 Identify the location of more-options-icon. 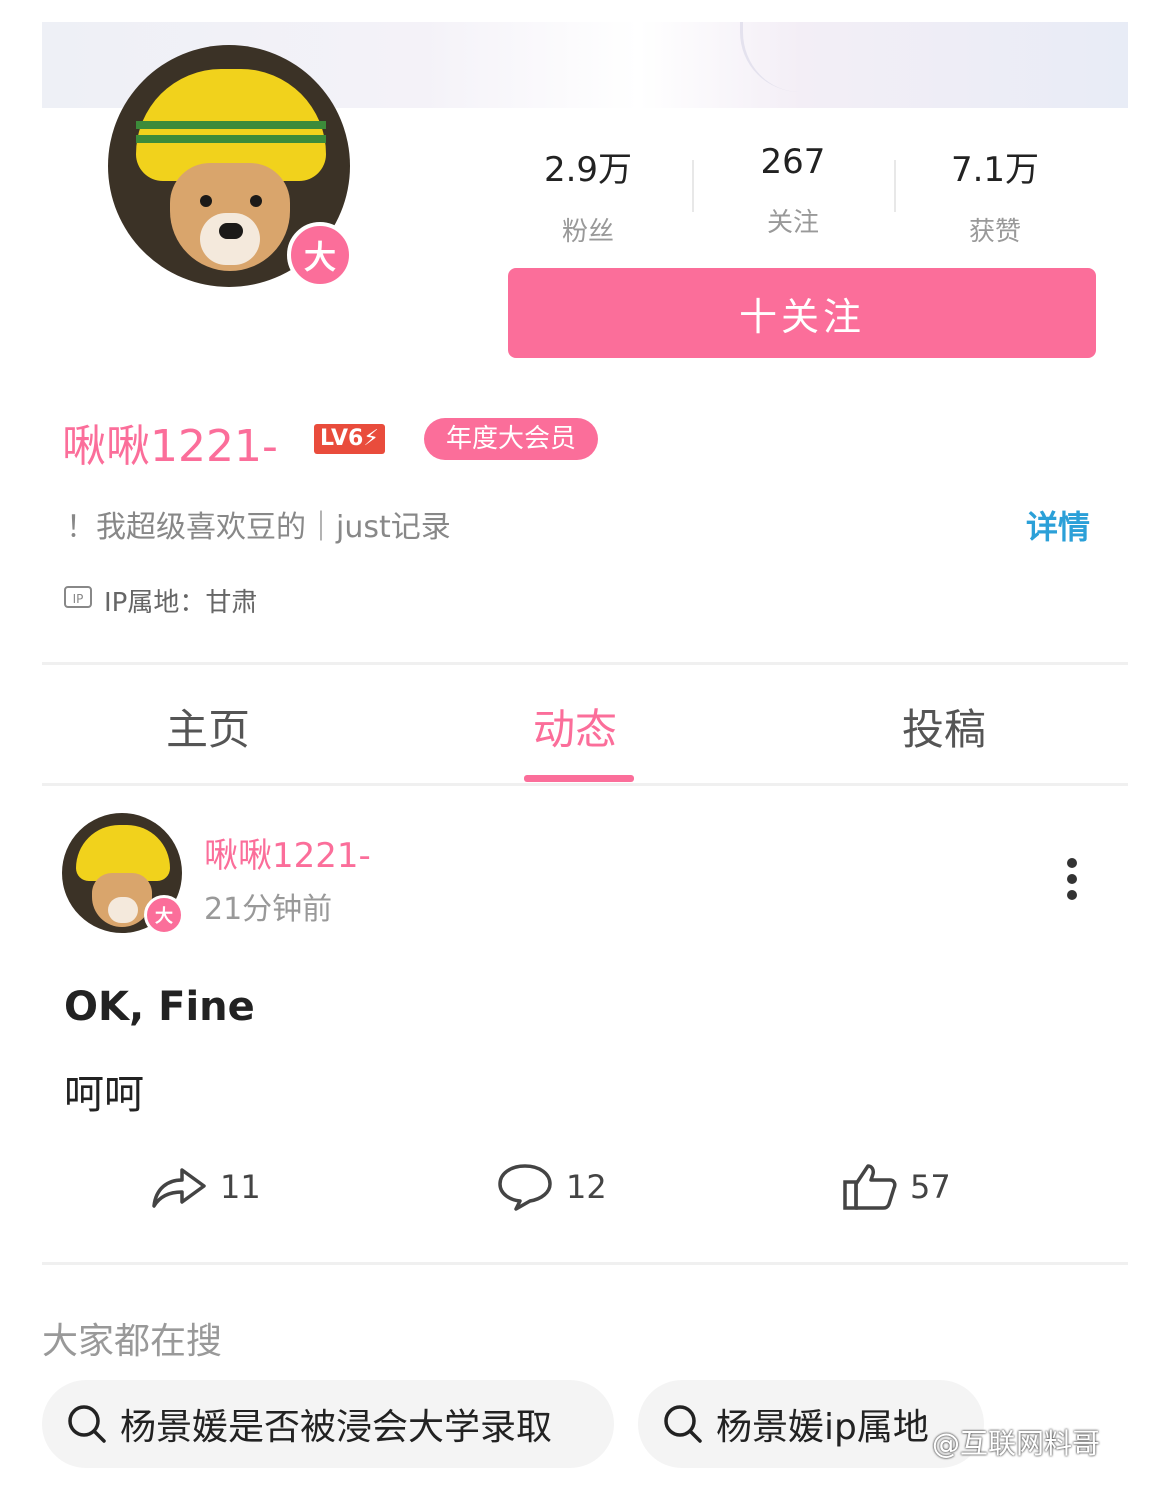
(1072, 881).